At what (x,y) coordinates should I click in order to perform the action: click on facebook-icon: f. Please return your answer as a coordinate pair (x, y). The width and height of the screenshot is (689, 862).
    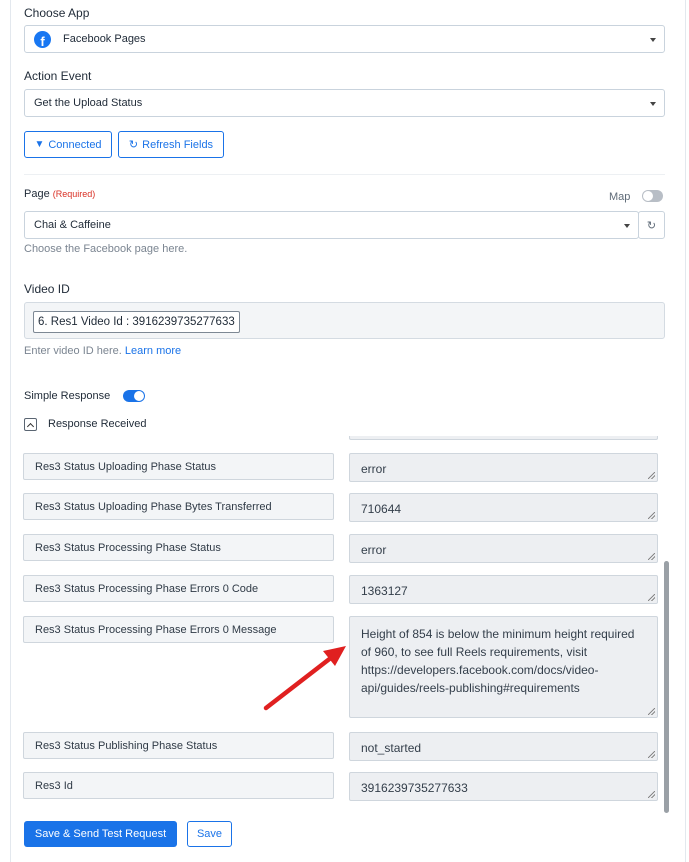
    Looking at the image, I should click on (42, 39).